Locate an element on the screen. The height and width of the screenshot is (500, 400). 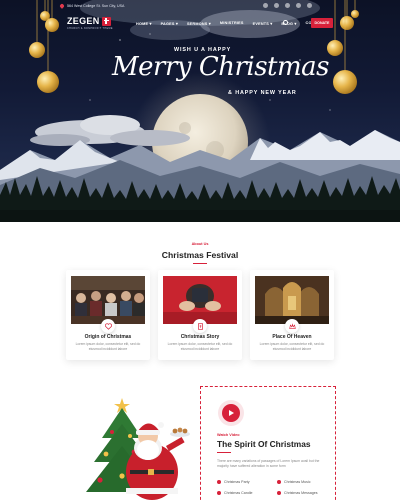
top-bar: 564 West College St. Sun City, USA is located at coordinates (200, 6).